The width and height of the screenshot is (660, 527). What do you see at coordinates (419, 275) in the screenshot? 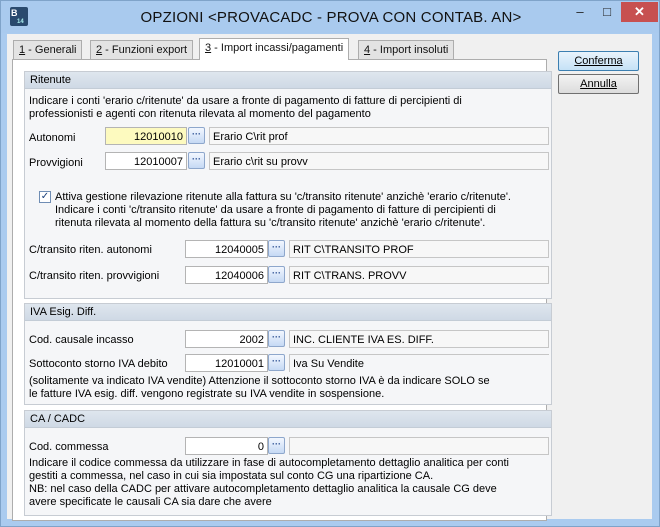
I see `transito-provvigioni-description: RIT C\TRANS. PROVV` at bounding box center [419, 275].